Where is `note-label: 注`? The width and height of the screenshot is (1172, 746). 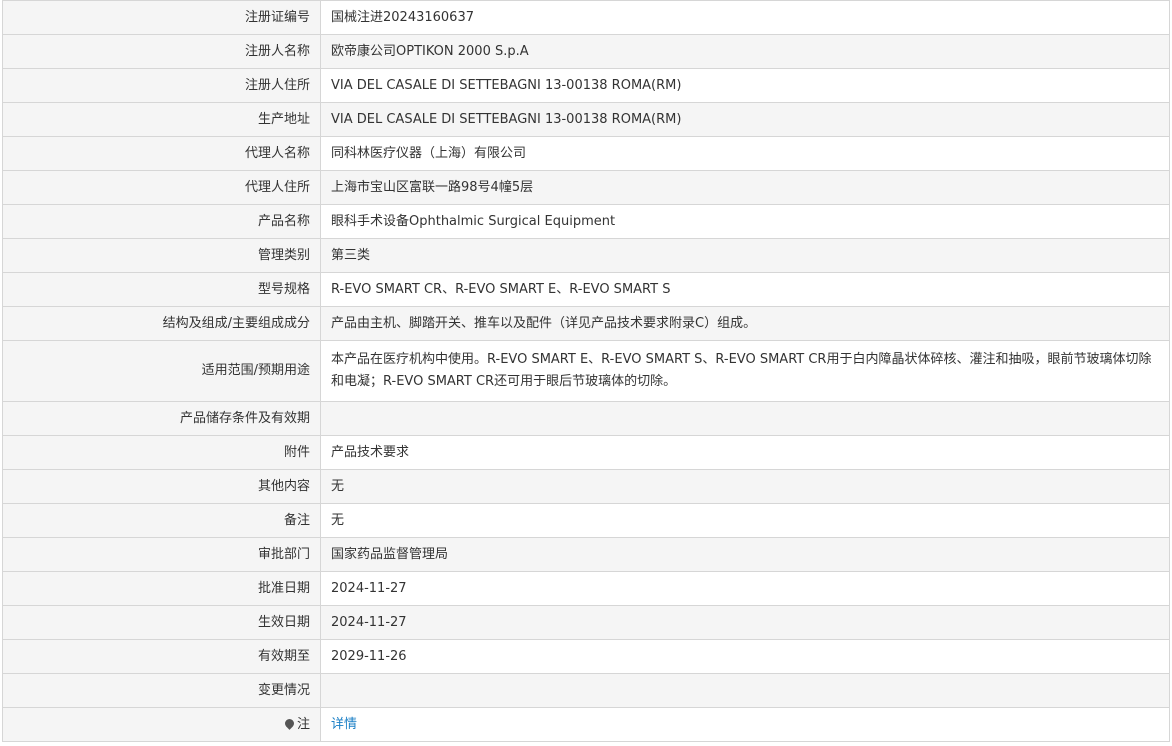 note-label: 注 is located at coordinates (303, 724).